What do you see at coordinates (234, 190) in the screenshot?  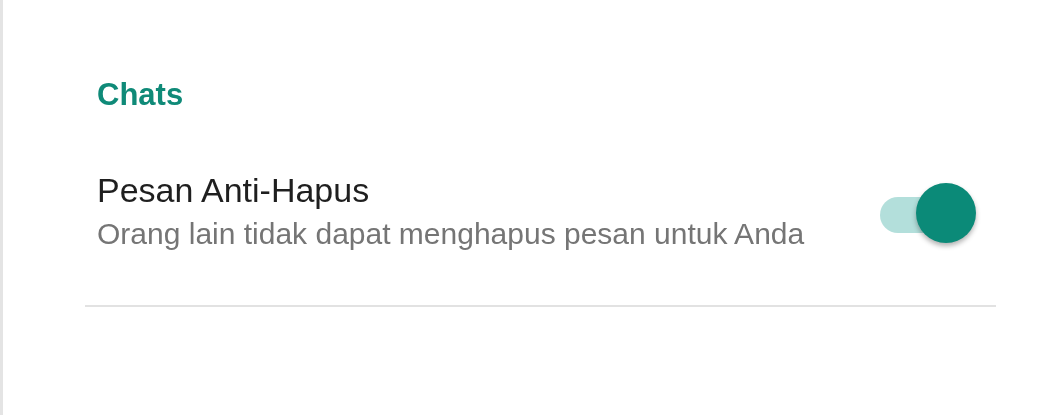 I see `setting-title: Pesan Anti-Hapus` at bounding box center [234, 190].